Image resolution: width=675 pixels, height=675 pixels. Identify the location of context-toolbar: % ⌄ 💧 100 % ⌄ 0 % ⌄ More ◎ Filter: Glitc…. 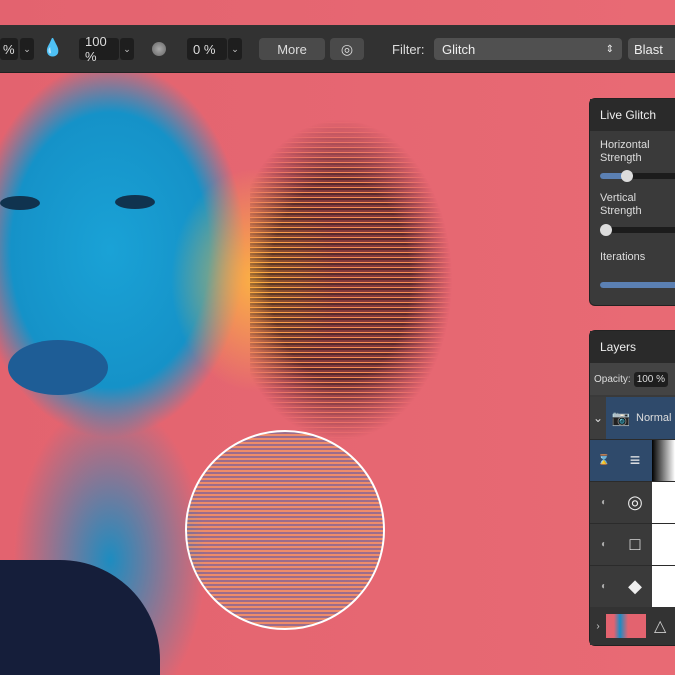
(337, 49).